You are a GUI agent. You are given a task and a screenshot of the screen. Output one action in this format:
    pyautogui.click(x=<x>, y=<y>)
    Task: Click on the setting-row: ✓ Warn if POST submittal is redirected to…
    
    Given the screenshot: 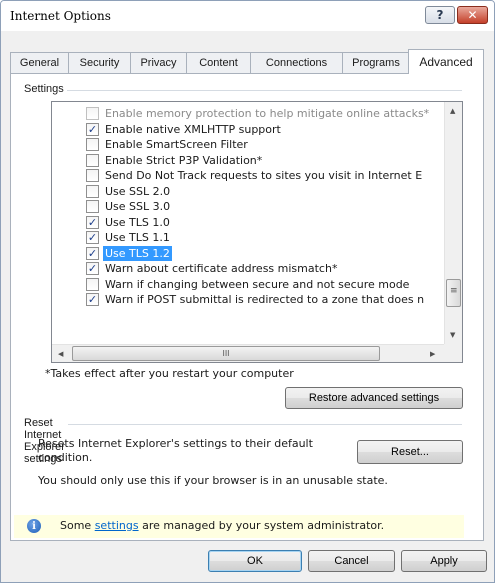 What is the action you would take?
    pyautogui.click(x=248, y=299)
    